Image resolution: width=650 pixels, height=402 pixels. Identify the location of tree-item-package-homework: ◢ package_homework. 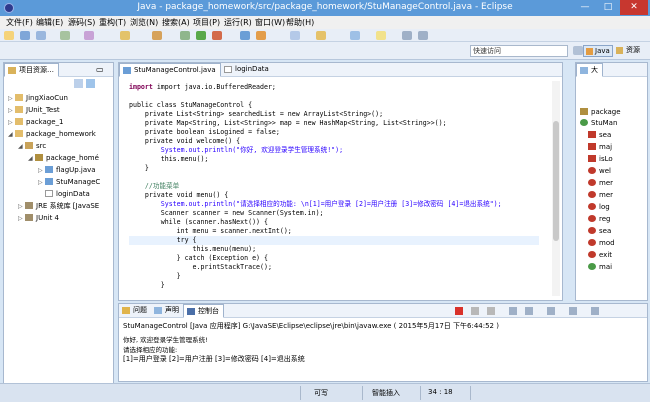
(52, 134).